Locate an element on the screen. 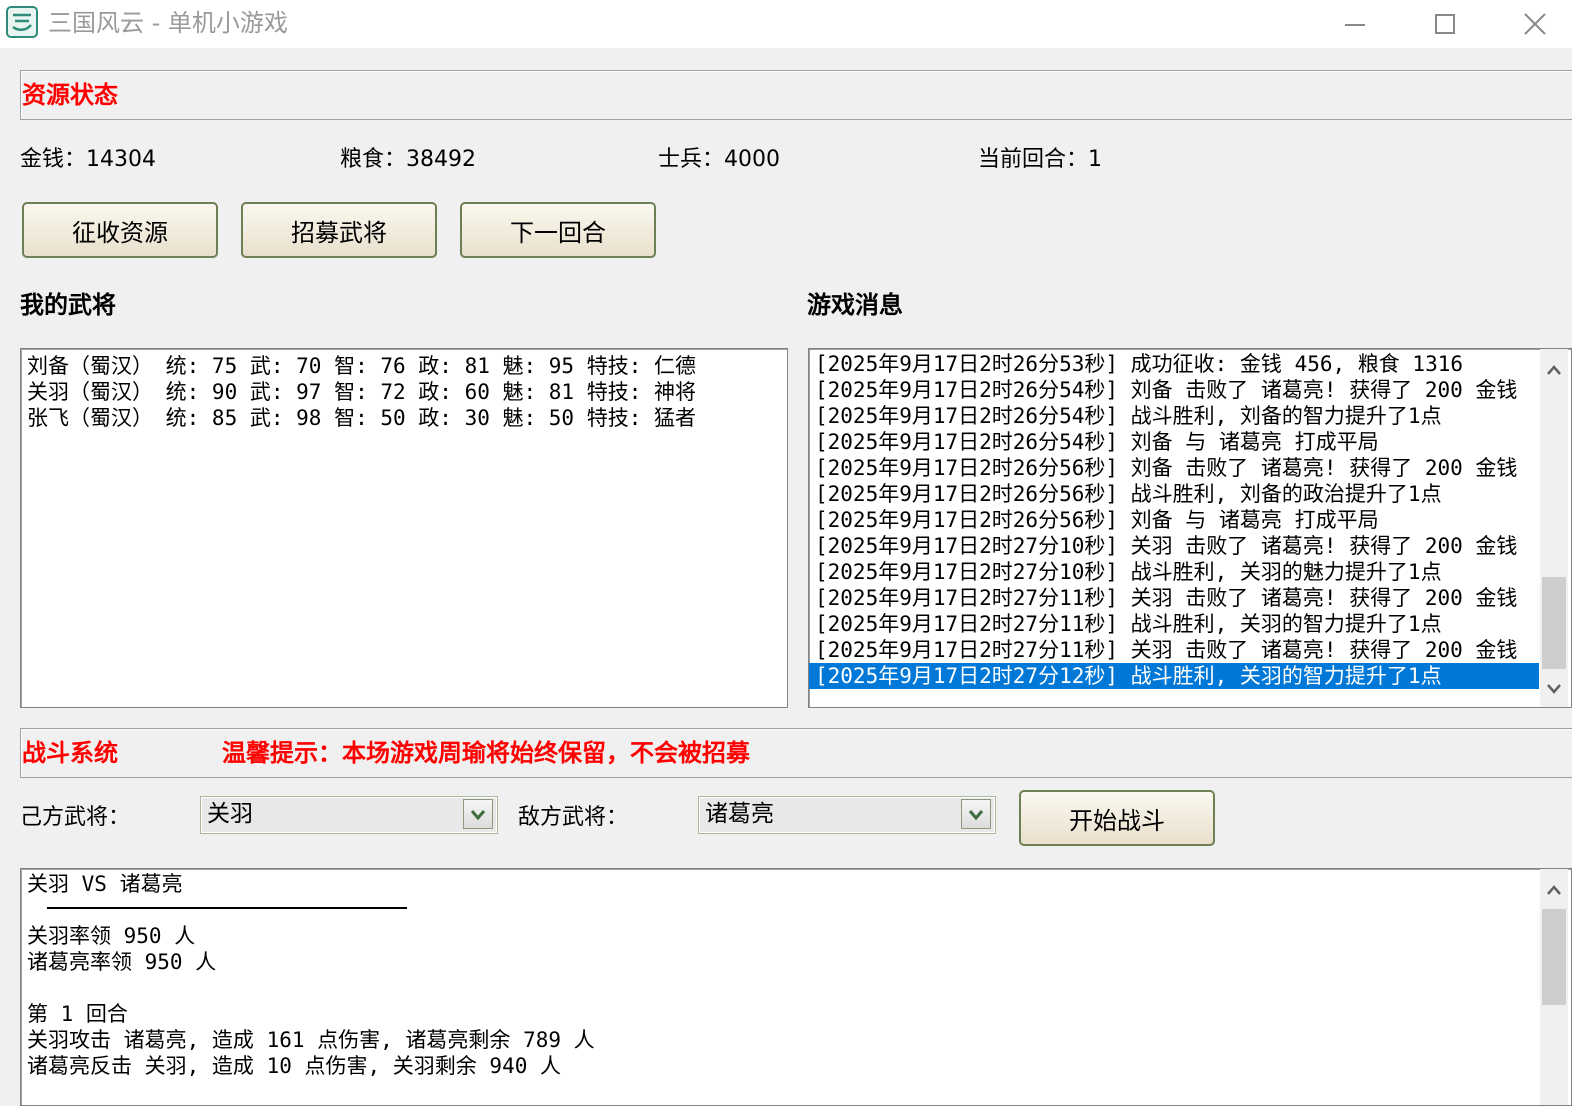  app-icon is located at coordinates (22, 22).